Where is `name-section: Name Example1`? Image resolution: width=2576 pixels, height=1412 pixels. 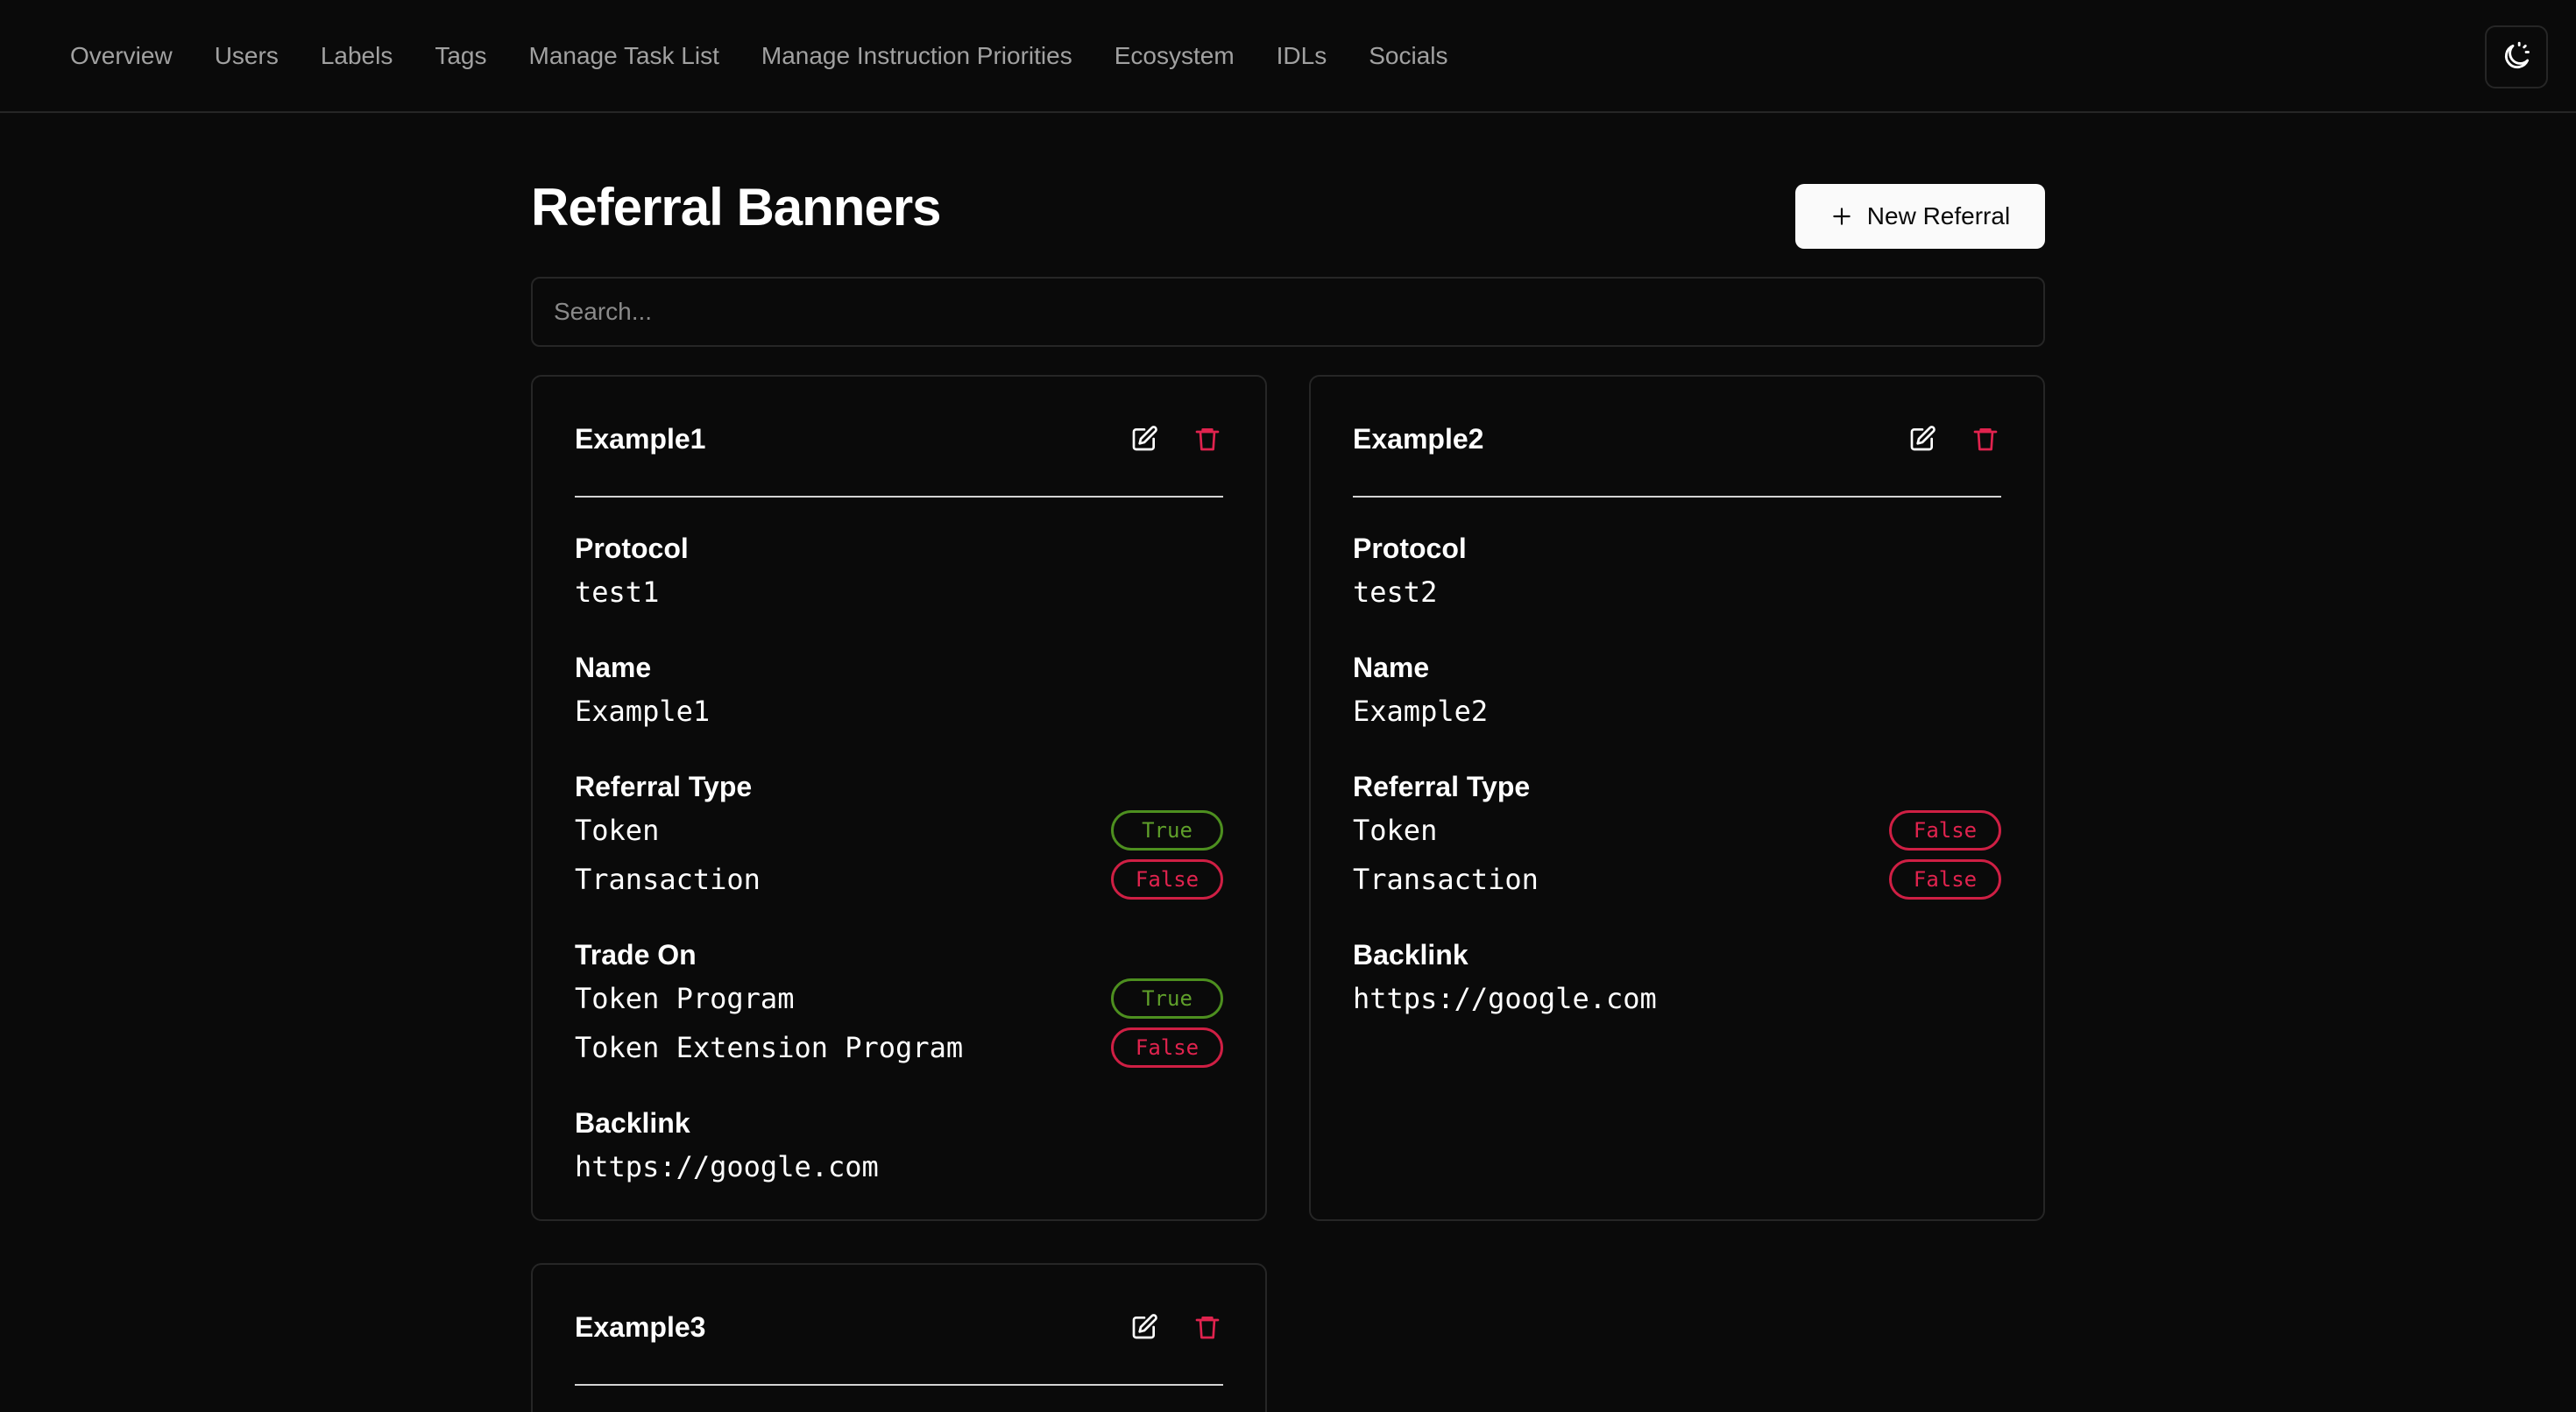
name-section: Name Example1 is located at coordinates (899, 692).